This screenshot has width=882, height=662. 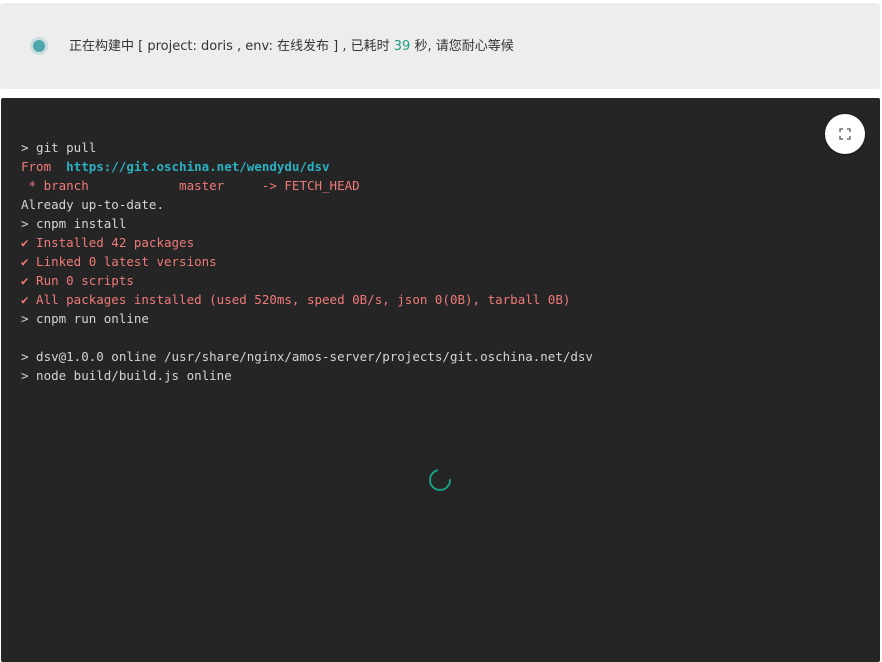 What do you see at coordinates (77, 280) in the screenshot?
I see `log-line: ✔ Run 0 scripts` at bounding box center [77, 280].